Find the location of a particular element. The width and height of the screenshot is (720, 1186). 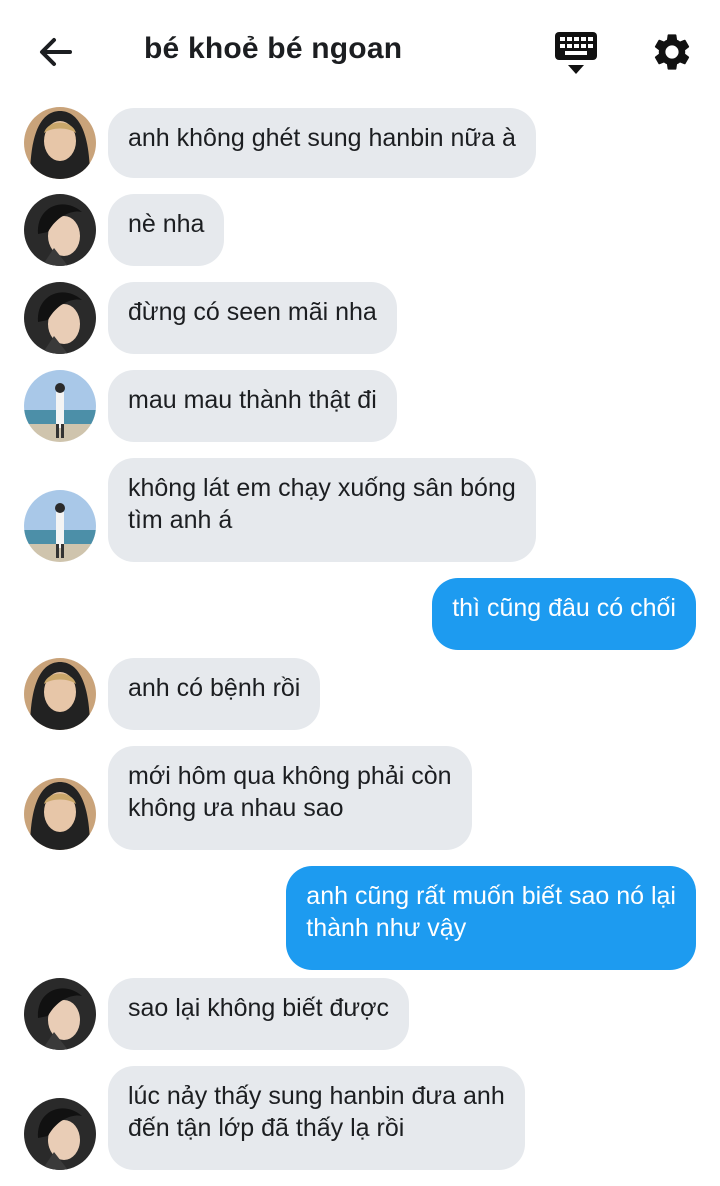

message-row: mau mau thành thật đi is located at coordinates (360, 406).